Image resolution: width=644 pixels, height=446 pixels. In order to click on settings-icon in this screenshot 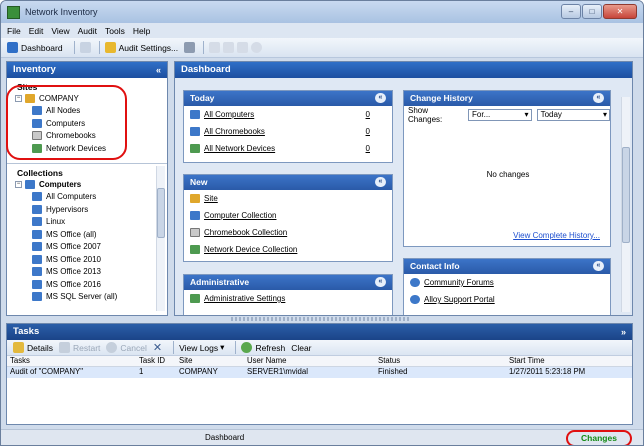, I will do `click(195, 298)`.